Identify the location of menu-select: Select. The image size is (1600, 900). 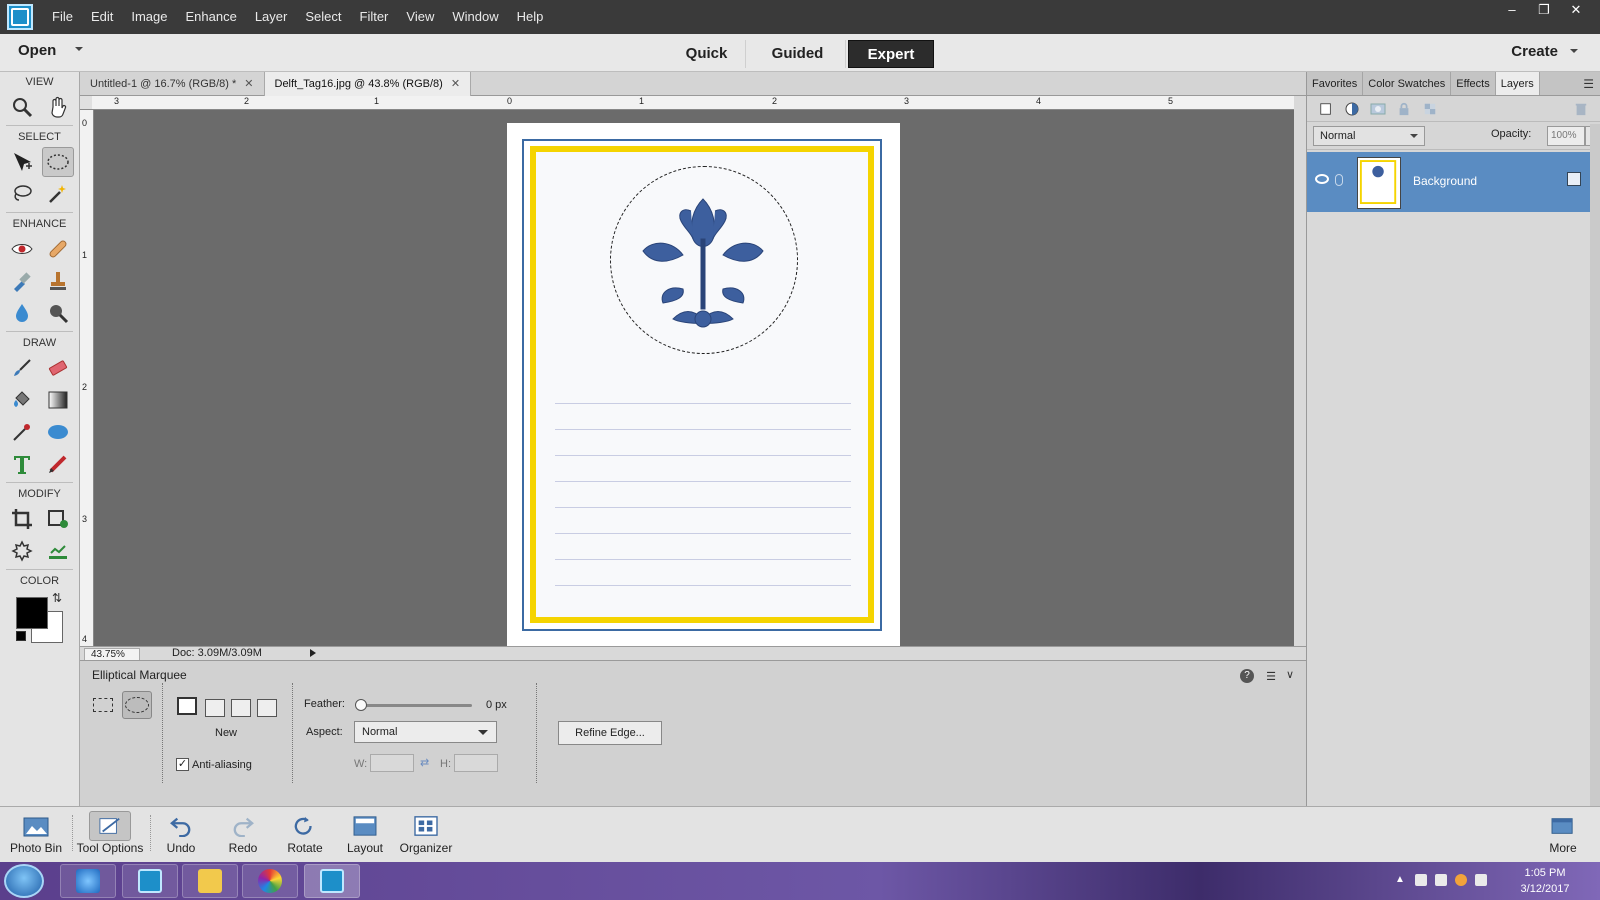
(323, 17).